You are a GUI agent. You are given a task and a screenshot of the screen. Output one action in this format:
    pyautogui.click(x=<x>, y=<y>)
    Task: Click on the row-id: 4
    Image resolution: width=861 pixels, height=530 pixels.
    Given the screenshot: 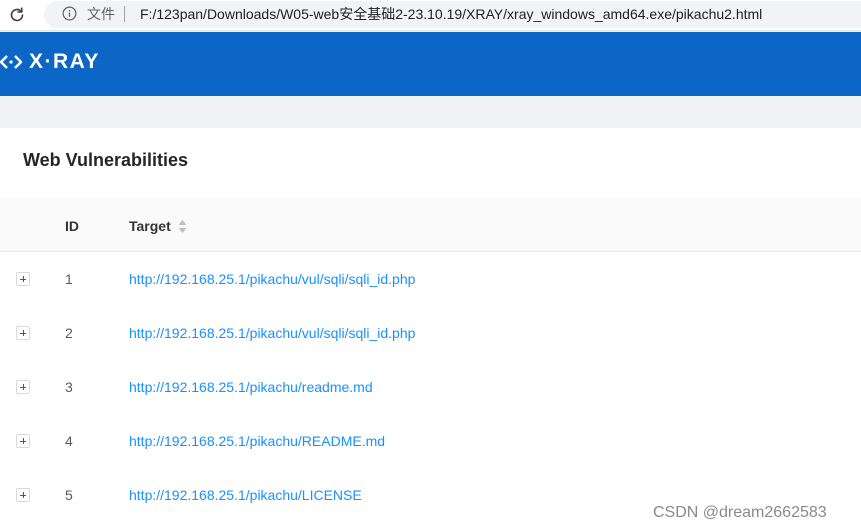 What is the action you would take?
    pyautogui.click(x=69, y=441)
    